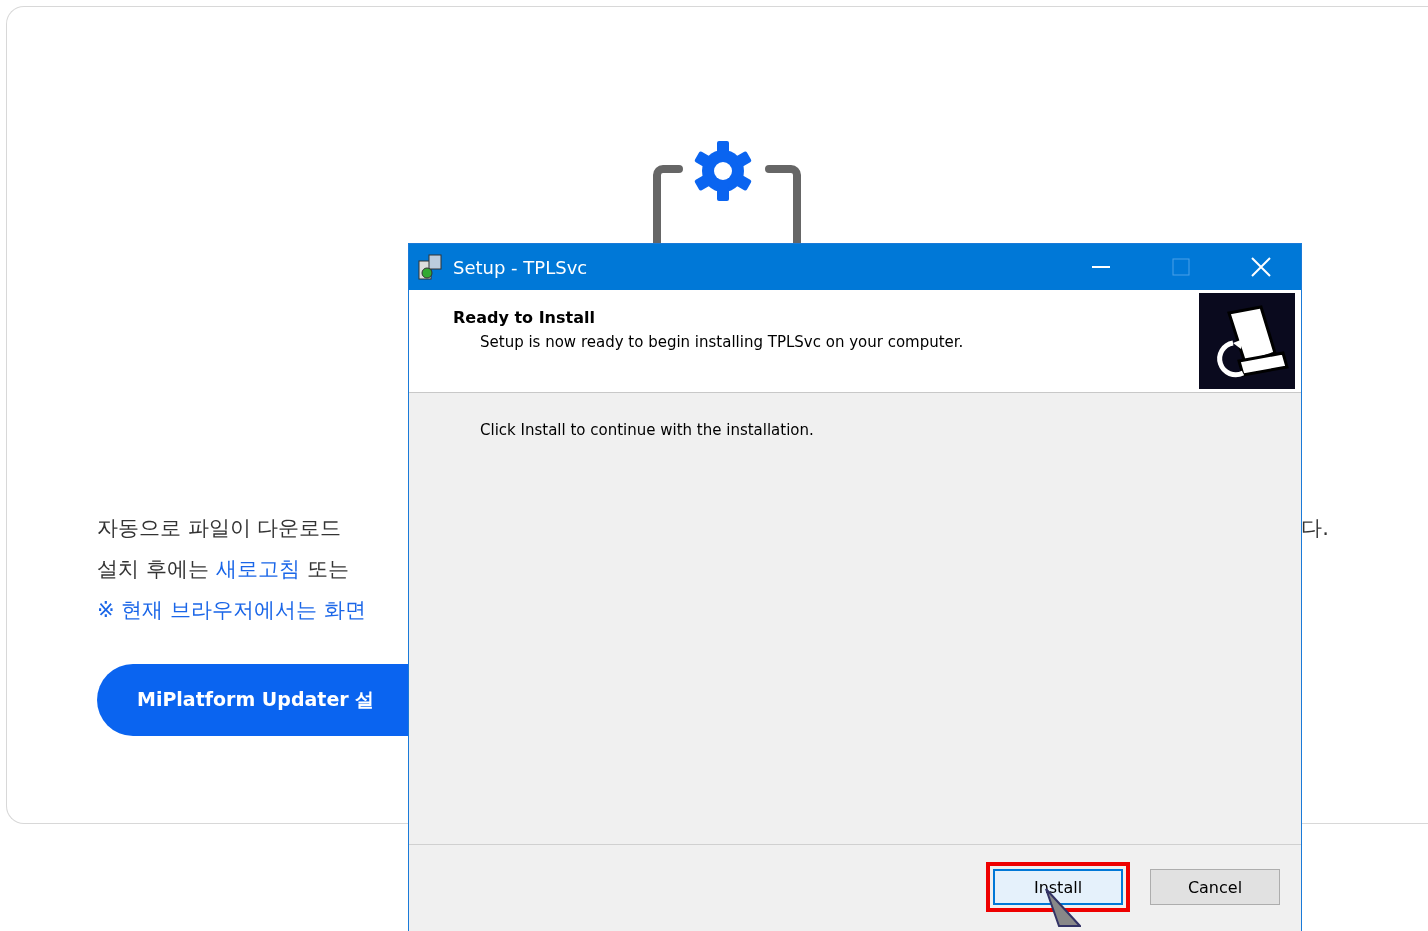 The width and height of the screenshot is (1428, 931). Describe the element at coordinates (431, 267) in the screenshot. I see `setup-app-icon` at that location.